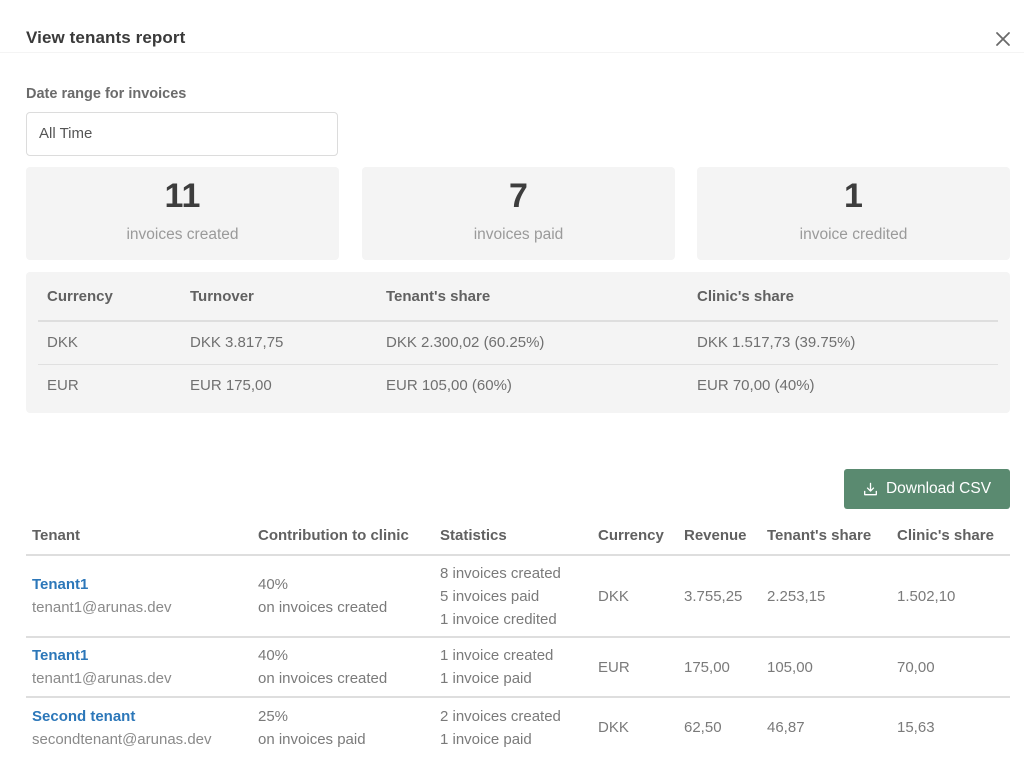 The width and height of the screenshot is (1024, 780). What do you see at coordinates (938, 488) in the screenshot?
I see `download-csv-label: Download CSV` at bounding box center [938, 488].